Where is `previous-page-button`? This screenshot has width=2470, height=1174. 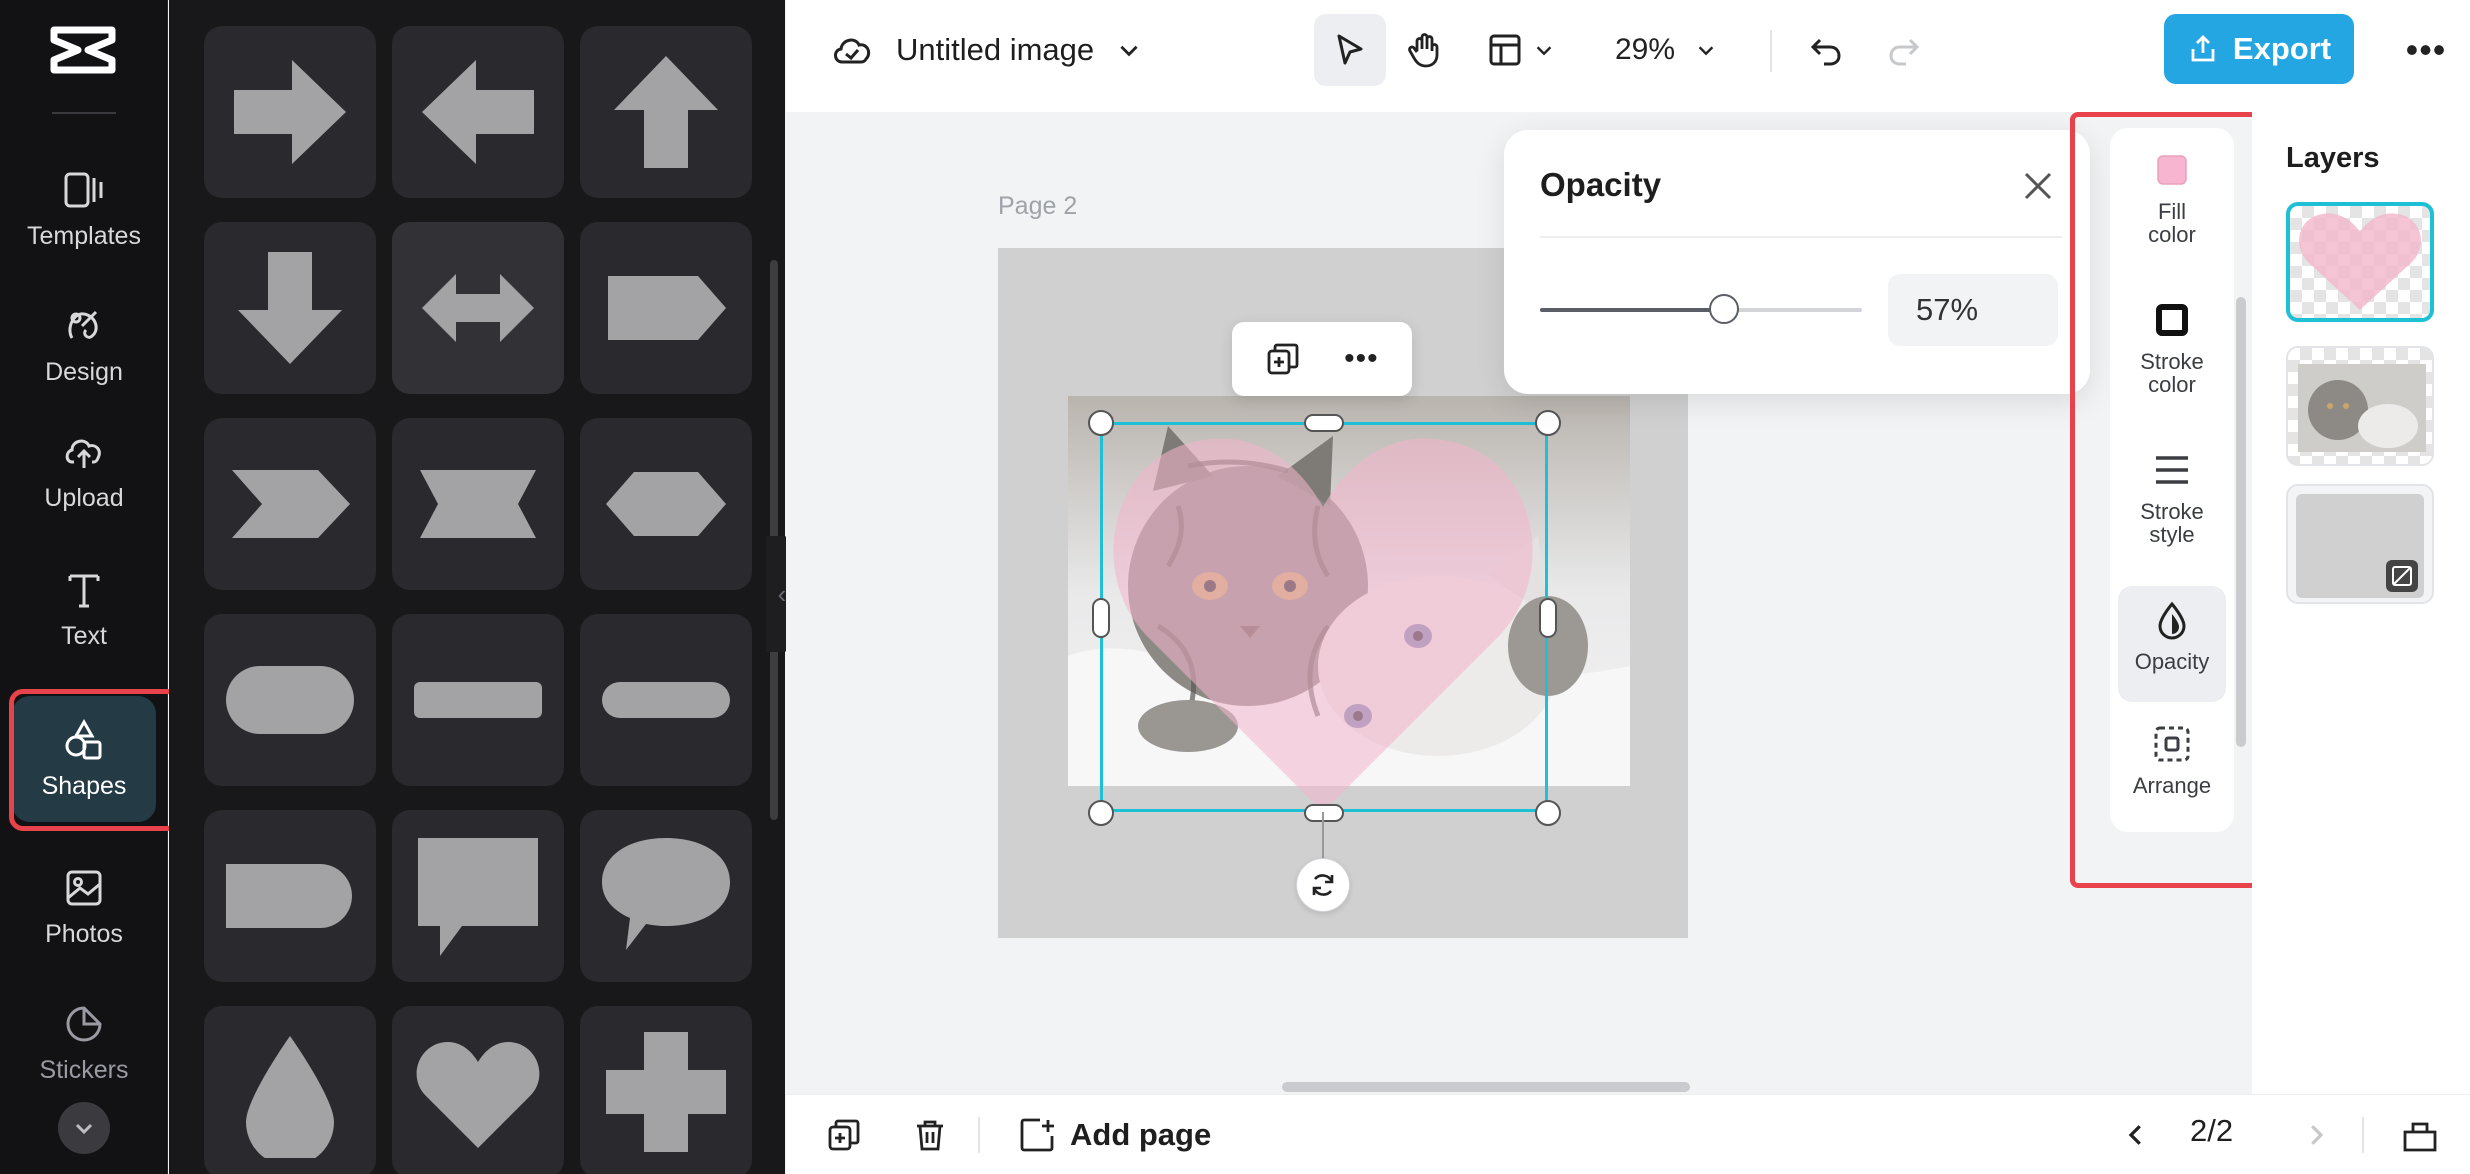
previous-page-button is located at coordinates (2136, 1135).